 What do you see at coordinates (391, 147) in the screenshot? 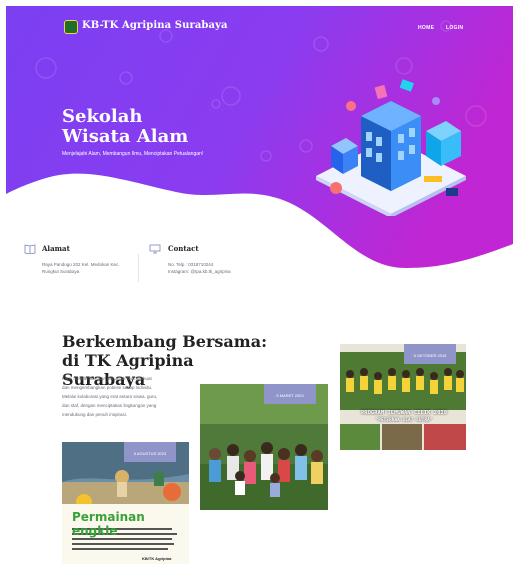
I see `isometric-school-illustration` at bounding box center [391, 147].